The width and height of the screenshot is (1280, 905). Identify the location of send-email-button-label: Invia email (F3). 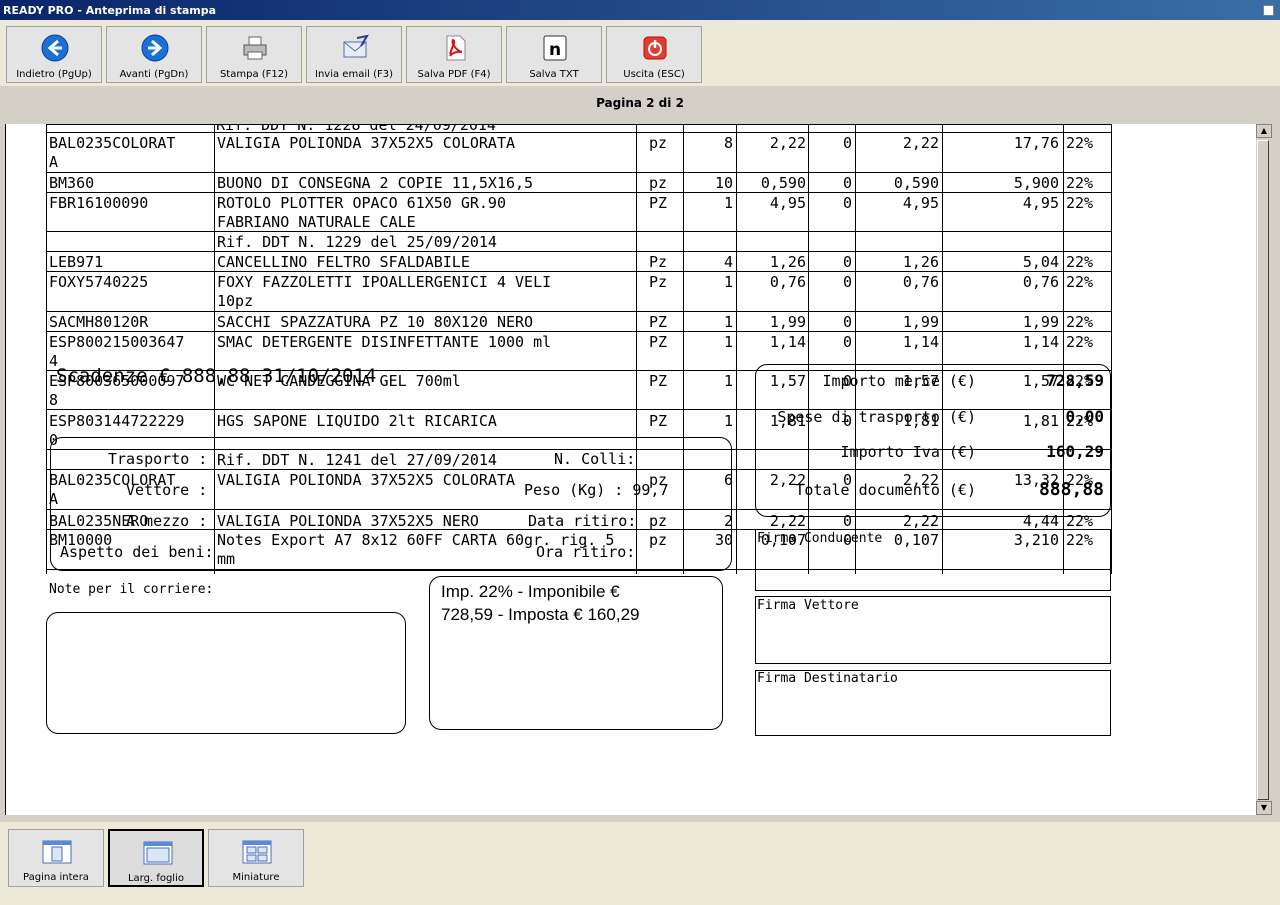
(354, 74).